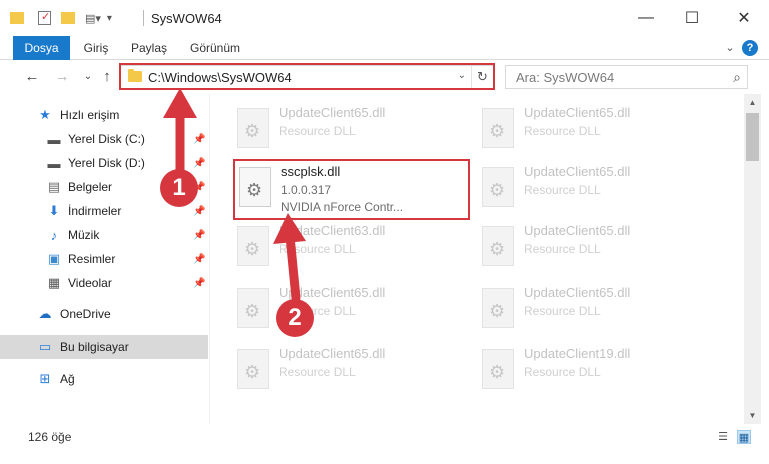 The height and width of the screenshot is (464, 769). I want to click on quick-access-dropdown-icon: ▾, so click(109, 18).